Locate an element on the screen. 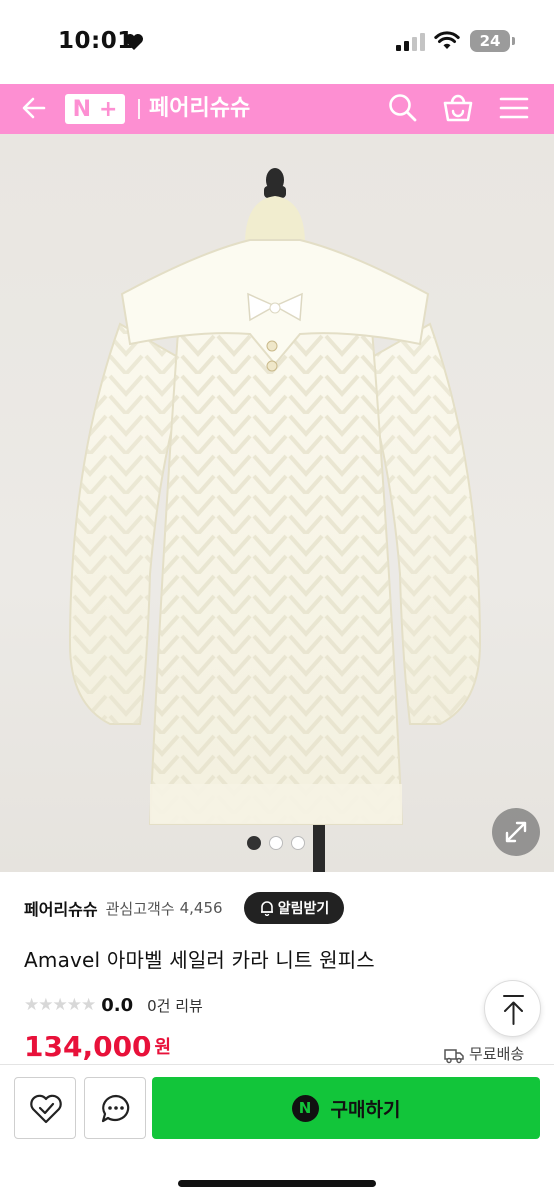 This screenshot has width=554, height=1200. fav-count: 4,456 is located at coordinates (201, 908).